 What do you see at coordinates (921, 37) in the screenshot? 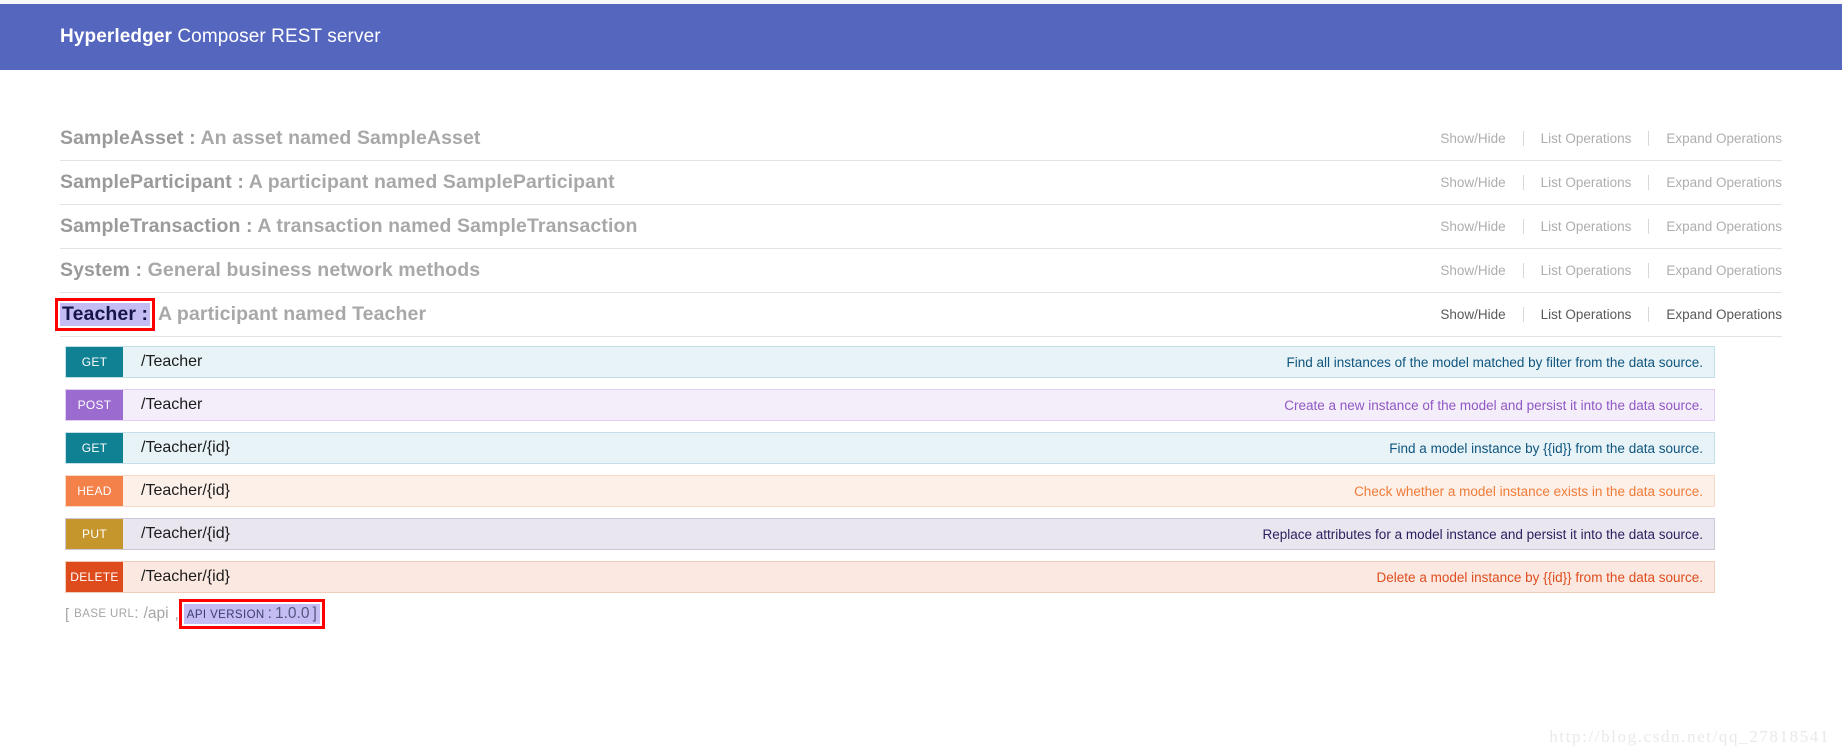
I see `app-header: Hyperledger Composer REST server` at bounding box center [921, 37].